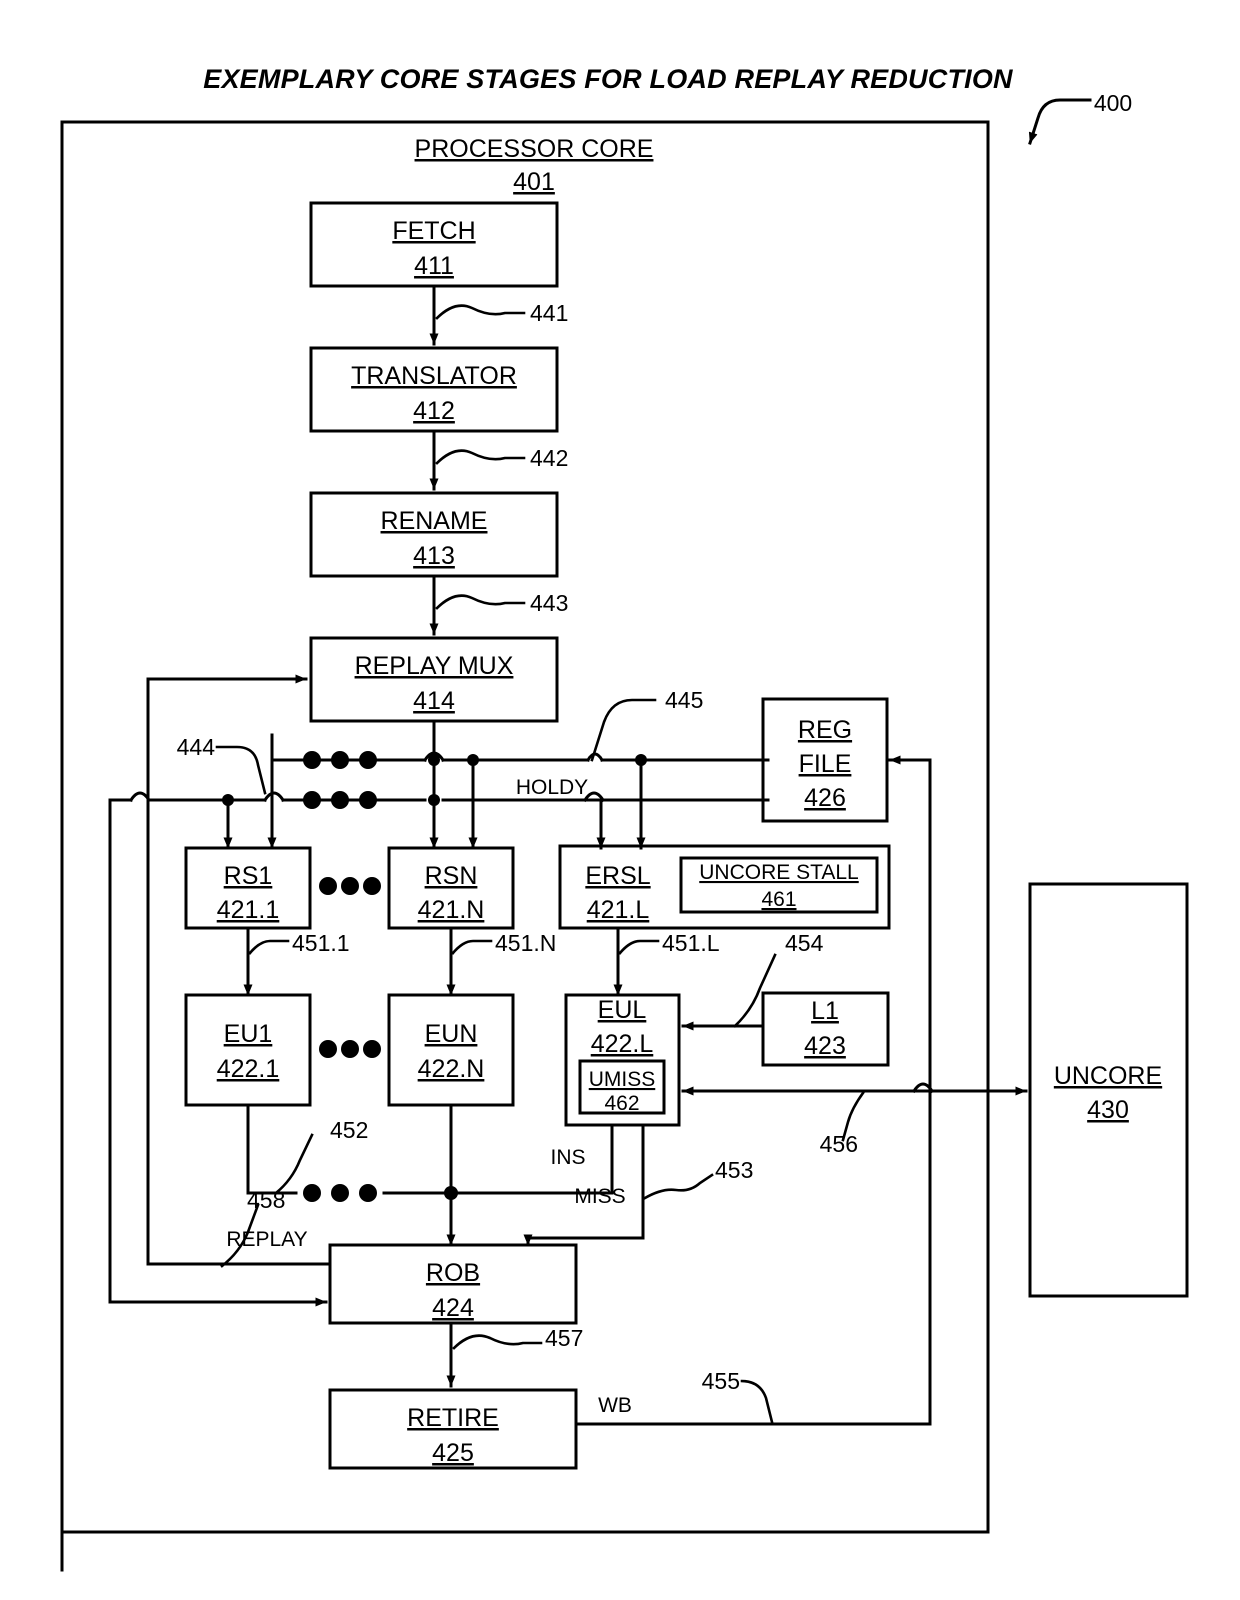  Describe the element at coordinates (804, 943) in the screenshot. I see `ref-454: 454` at that location.